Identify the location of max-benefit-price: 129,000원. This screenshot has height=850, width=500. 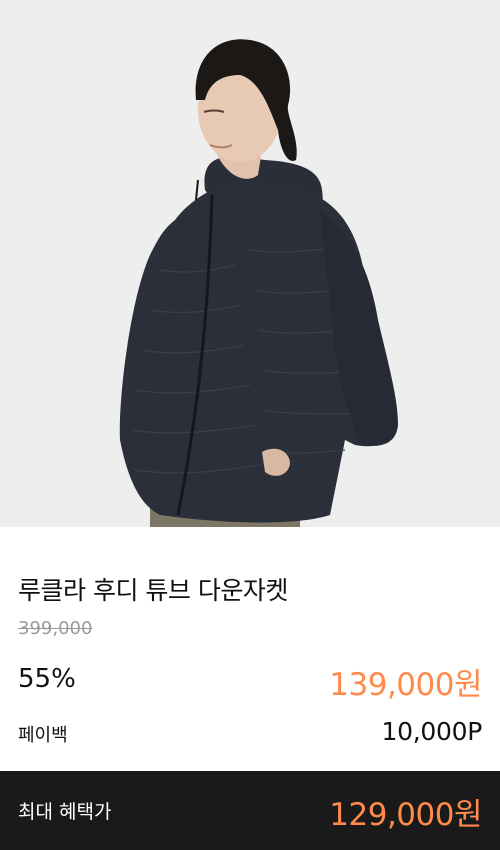
(405, 815).